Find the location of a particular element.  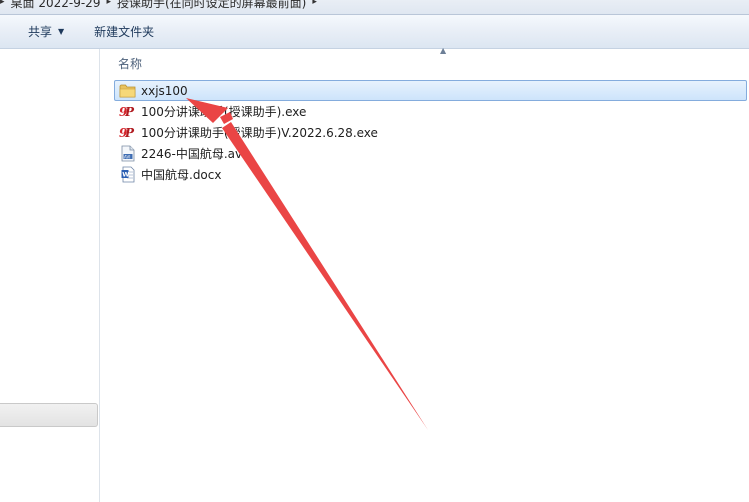

folder-icon is located at coordinates (127, 90).